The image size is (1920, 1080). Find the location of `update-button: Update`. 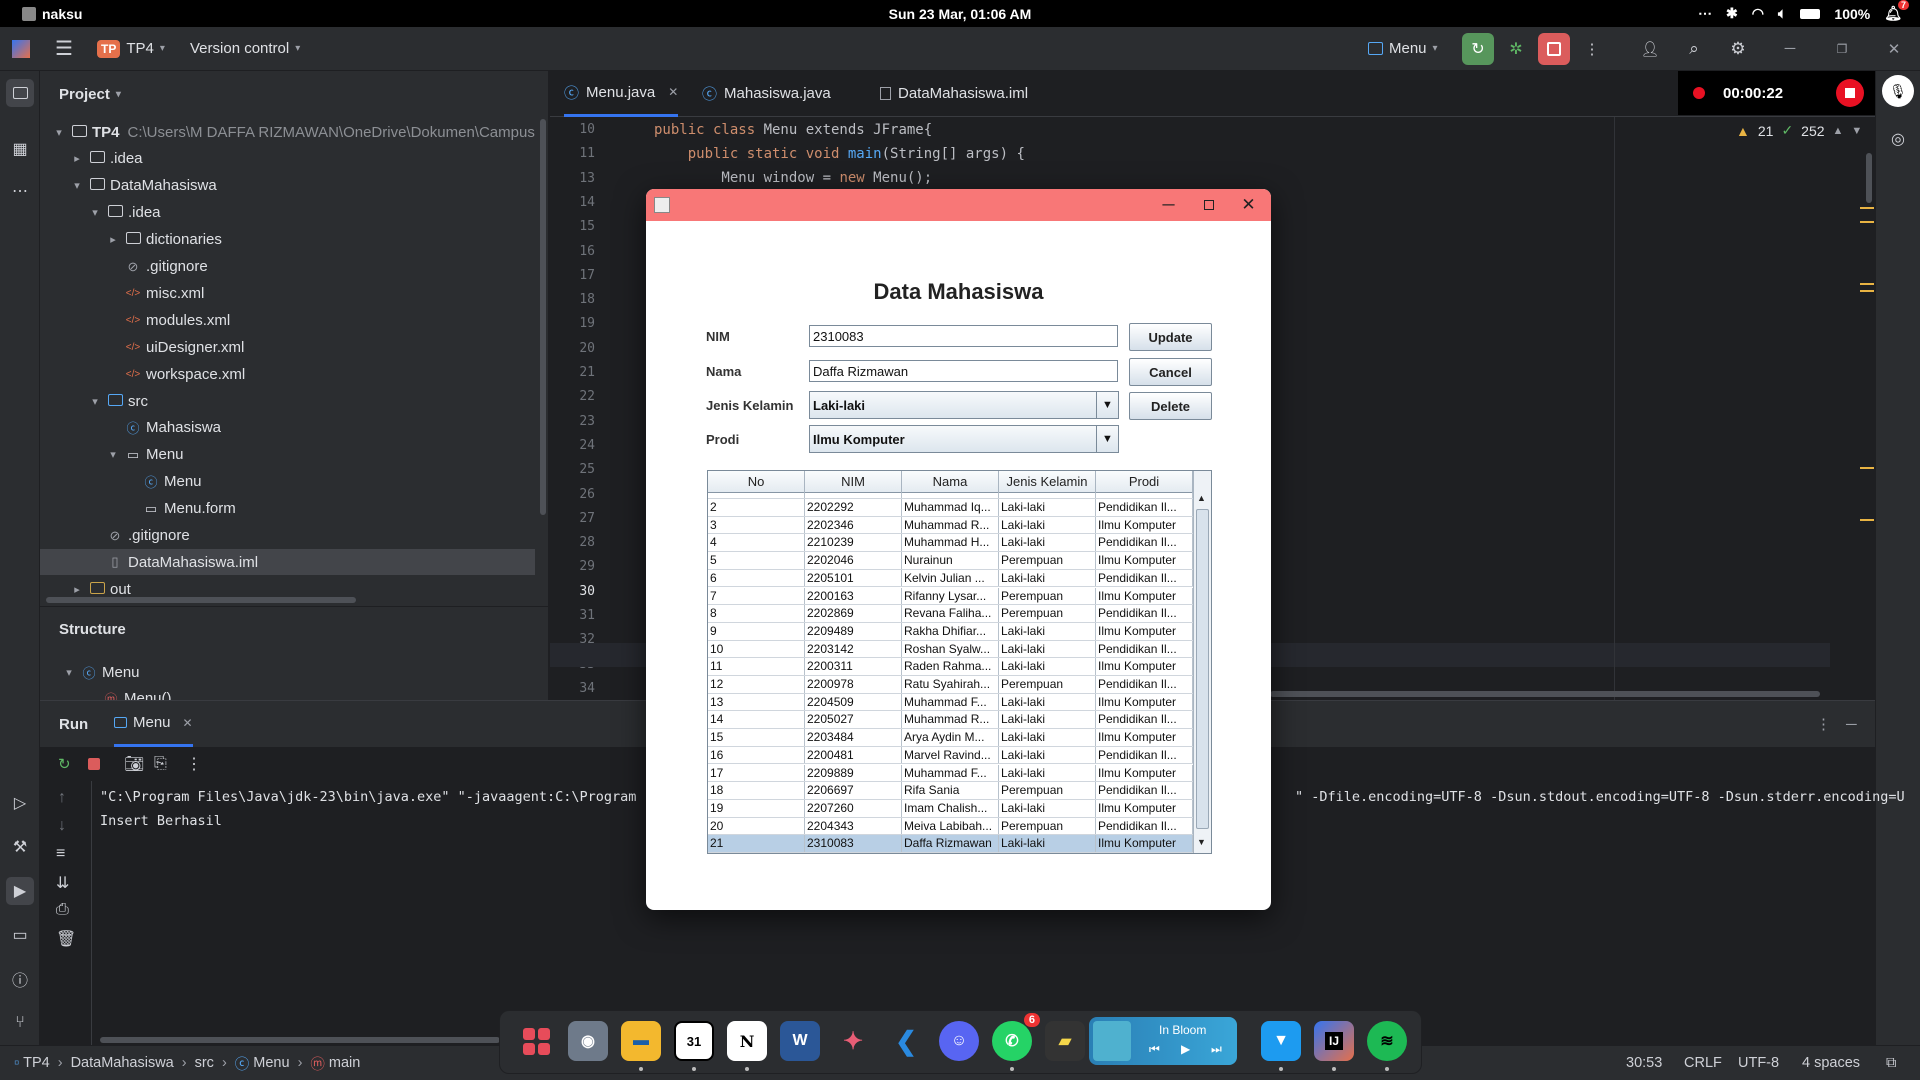

update-button: Update is located at coordinates (1170, 337).